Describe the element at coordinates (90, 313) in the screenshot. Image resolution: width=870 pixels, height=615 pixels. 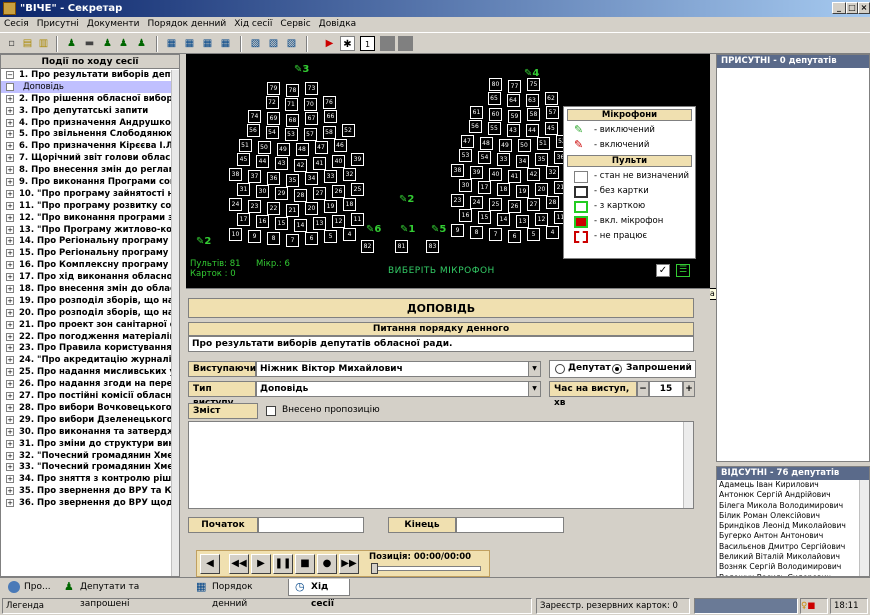
I see `tree-item: +20. Про розподіл зборів, що над` at that location.